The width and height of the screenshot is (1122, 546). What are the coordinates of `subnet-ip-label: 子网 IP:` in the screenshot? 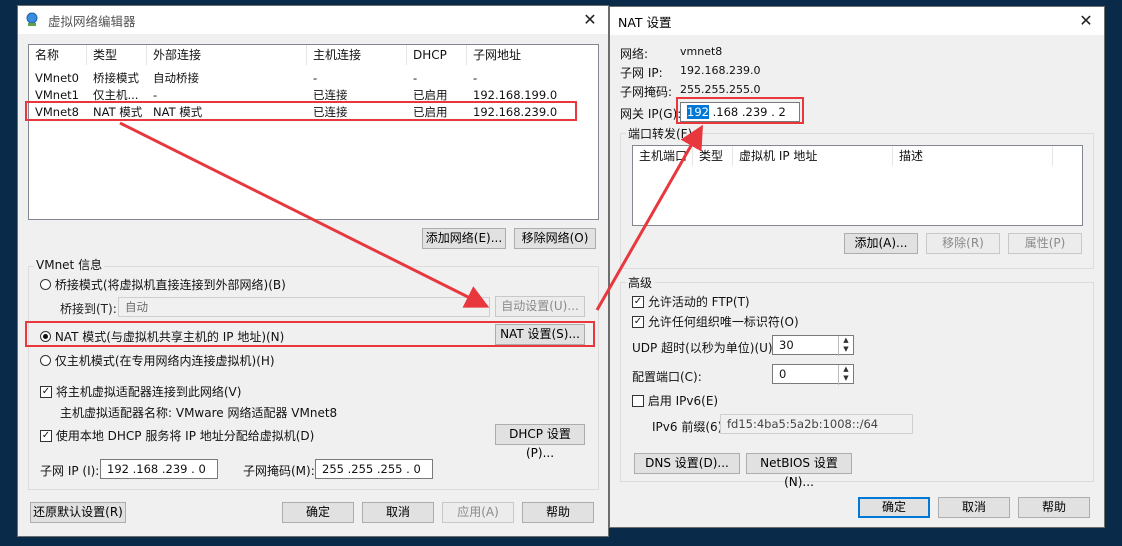 It's located at (641, 73).